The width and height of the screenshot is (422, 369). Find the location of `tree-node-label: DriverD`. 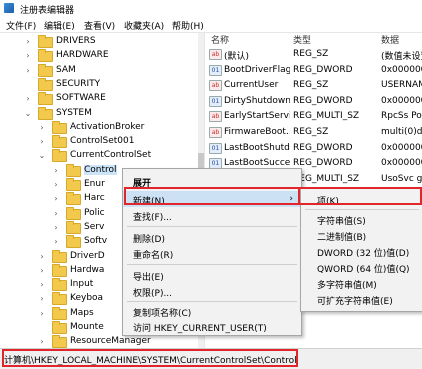

tree-node-label: DriverD is located at coordinates (87, 255).